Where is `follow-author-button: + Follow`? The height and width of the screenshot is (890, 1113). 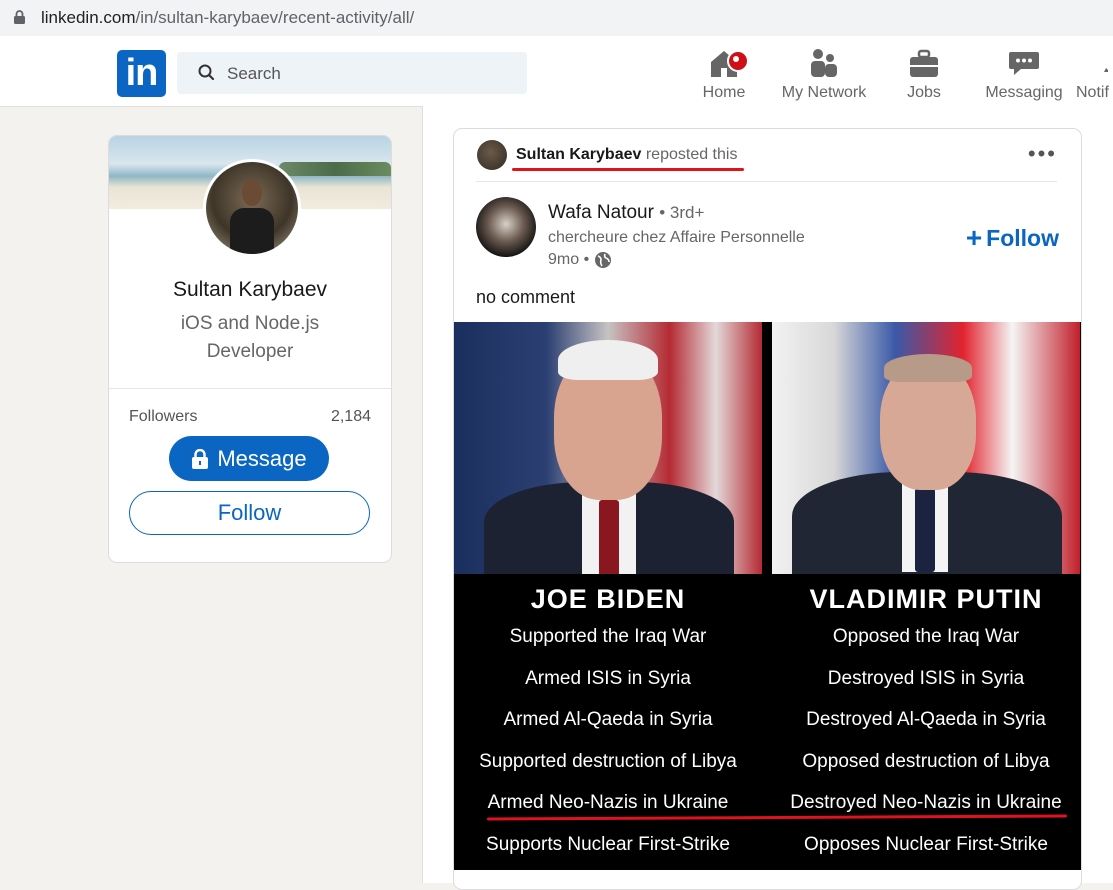
follow-author-button: + Follow is located at coordinates (1012, 237).